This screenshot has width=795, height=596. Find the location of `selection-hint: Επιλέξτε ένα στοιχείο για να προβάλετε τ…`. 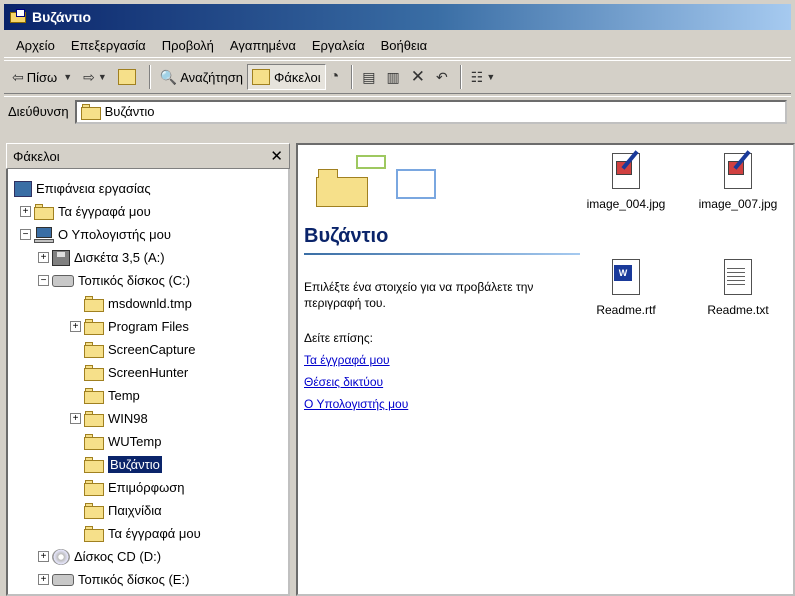

selection-hint: Επιλέξτε ένα στοιχείο για να προβάλετε τ… is located at coordinates (419, 295).